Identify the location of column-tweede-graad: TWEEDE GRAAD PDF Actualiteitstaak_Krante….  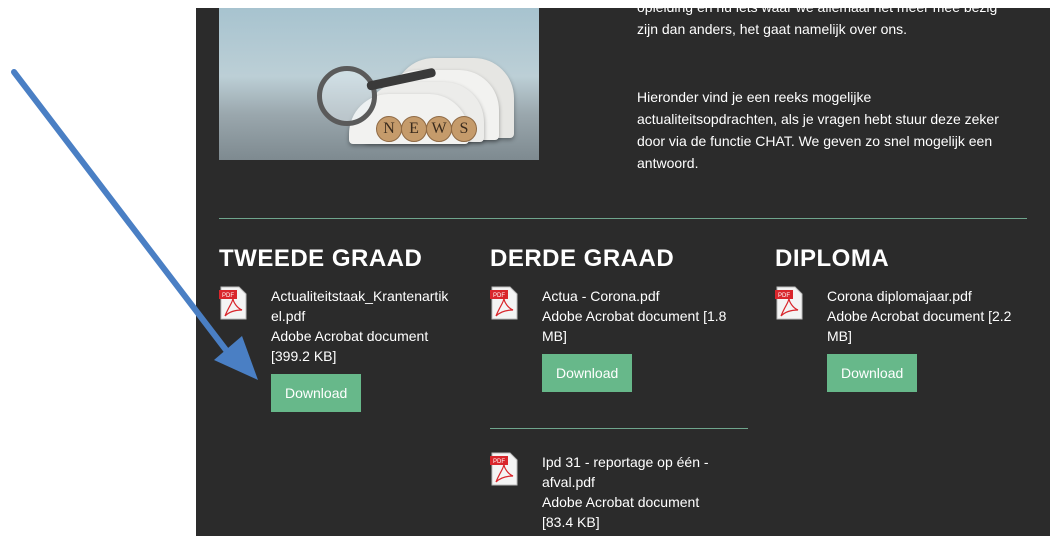
(333, 328).